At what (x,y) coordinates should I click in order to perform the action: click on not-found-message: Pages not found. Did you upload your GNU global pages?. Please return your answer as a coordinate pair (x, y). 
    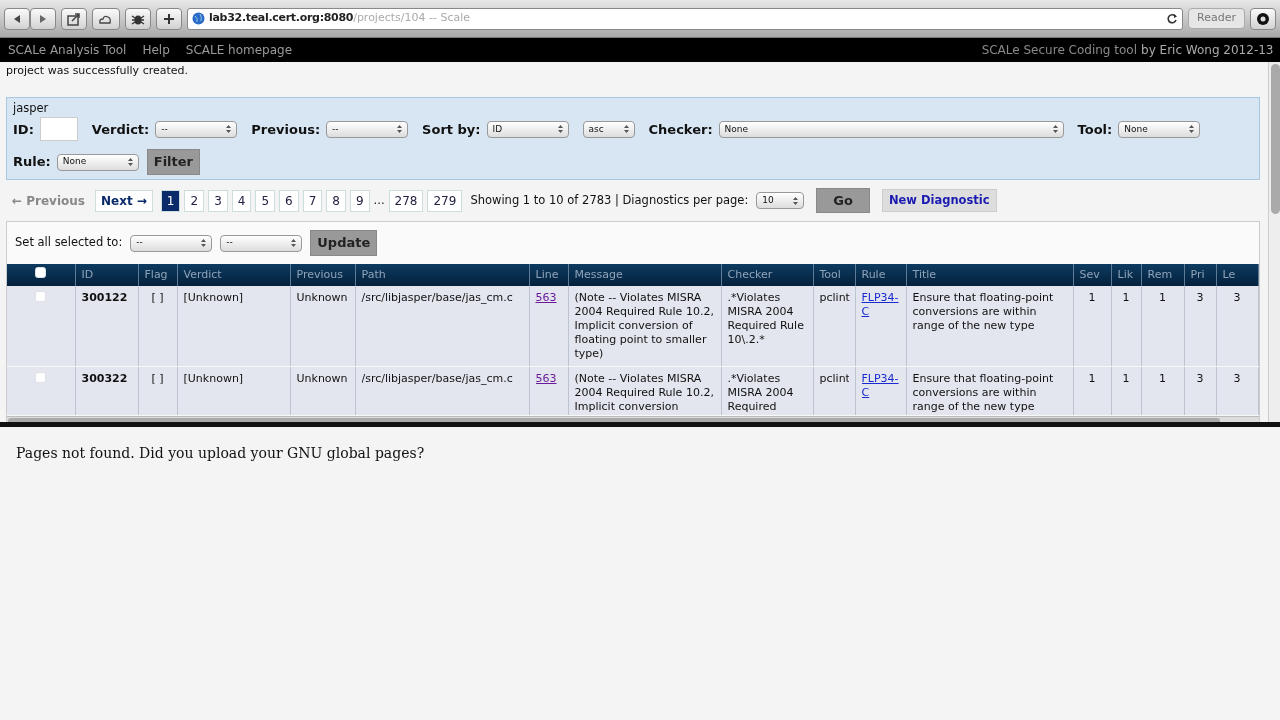
    Looking at the image, I should click on (221, 453).